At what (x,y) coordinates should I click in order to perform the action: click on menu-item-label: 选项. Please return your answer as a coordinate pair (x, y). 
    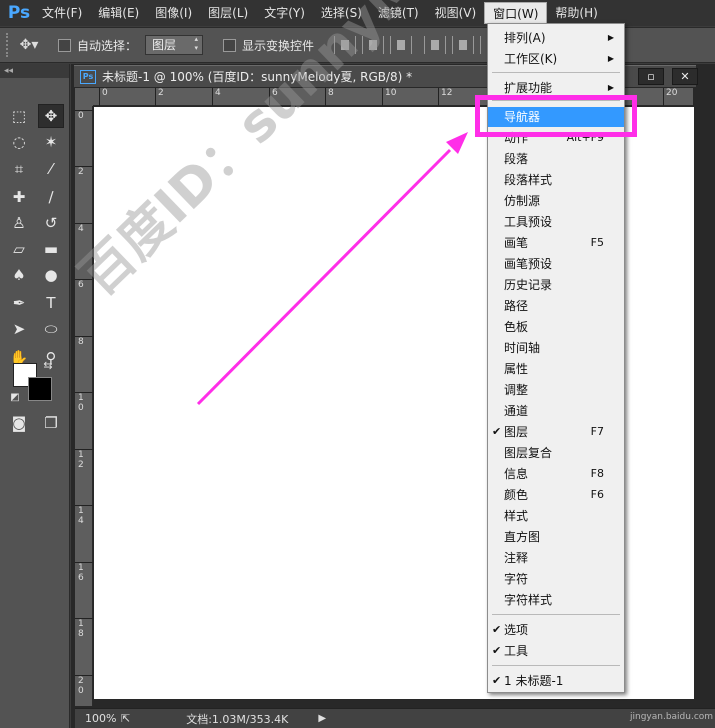
    Looking at the image, I should click on (516, 630).